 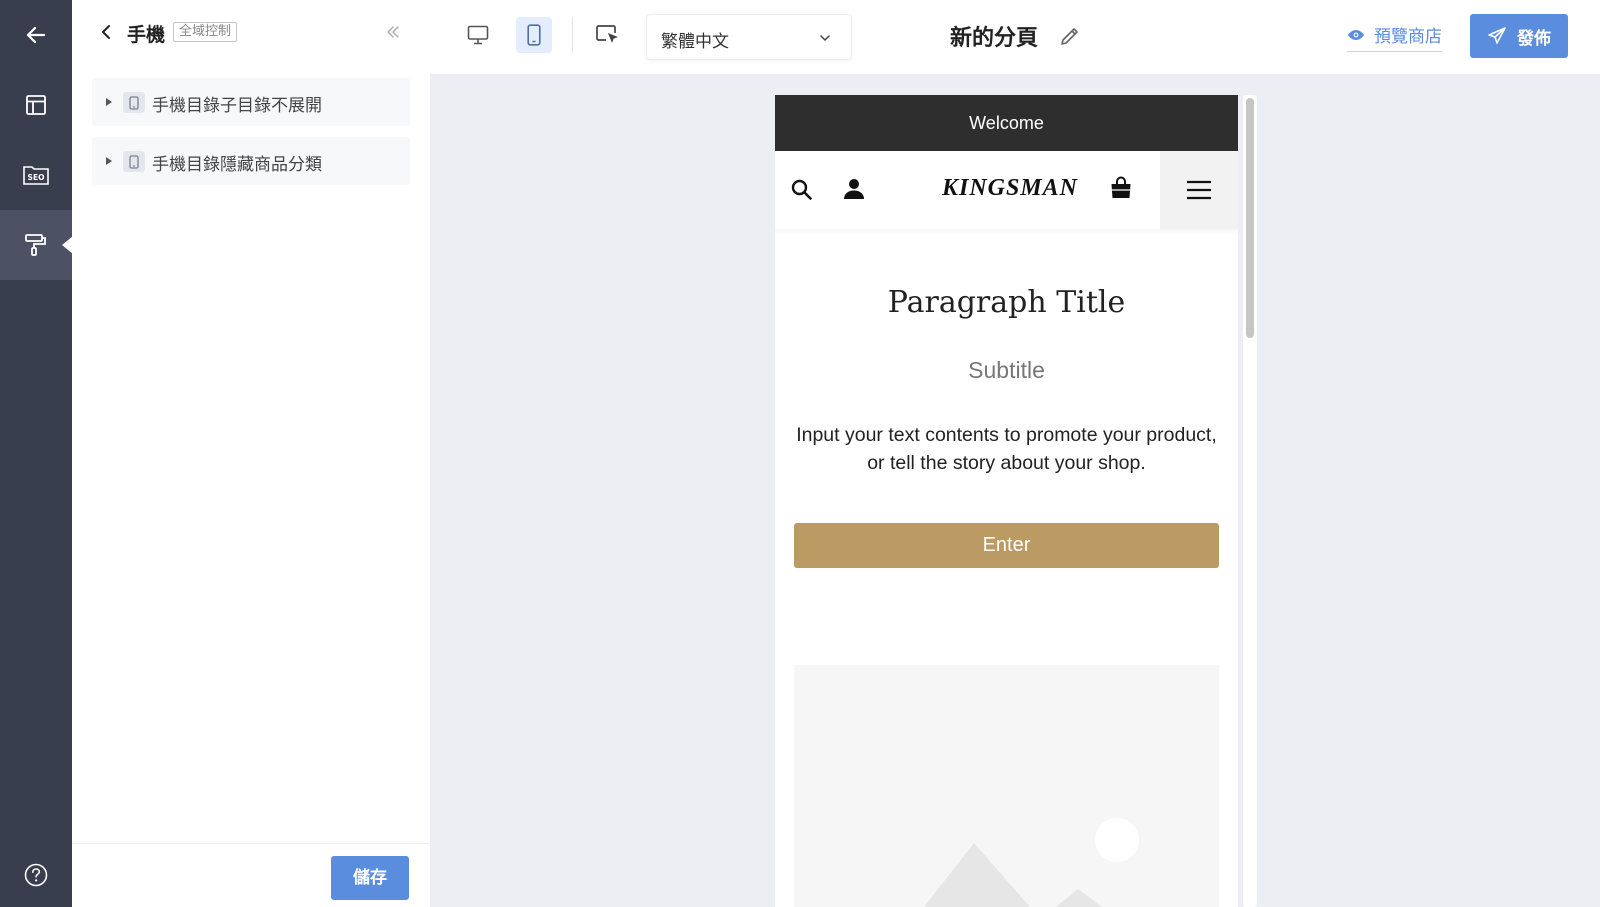 I want to click on preview-store-label: 預覽商店, so click(x=1408, y=37).